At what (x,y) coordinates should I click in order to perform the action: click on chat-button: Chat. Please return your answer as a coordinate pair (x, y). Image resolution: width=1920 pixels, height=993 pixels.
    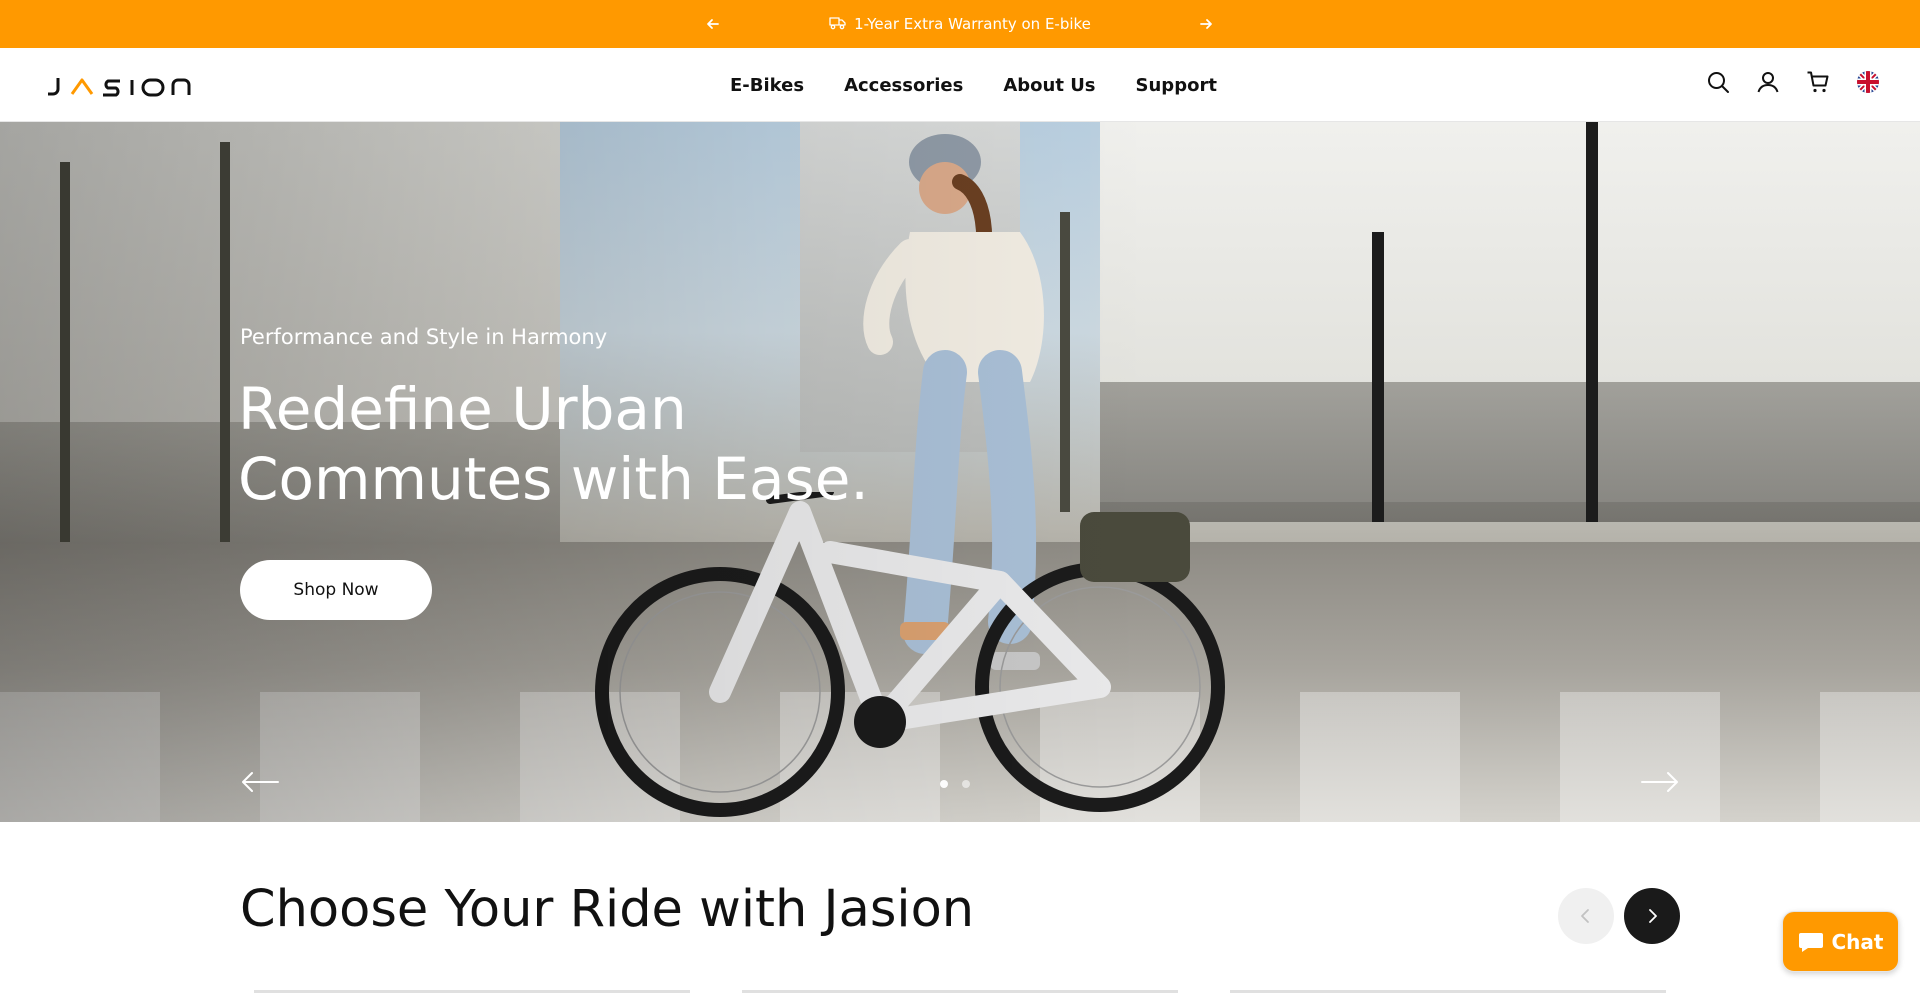
    Looking at the image, I should click on (1840, 941).